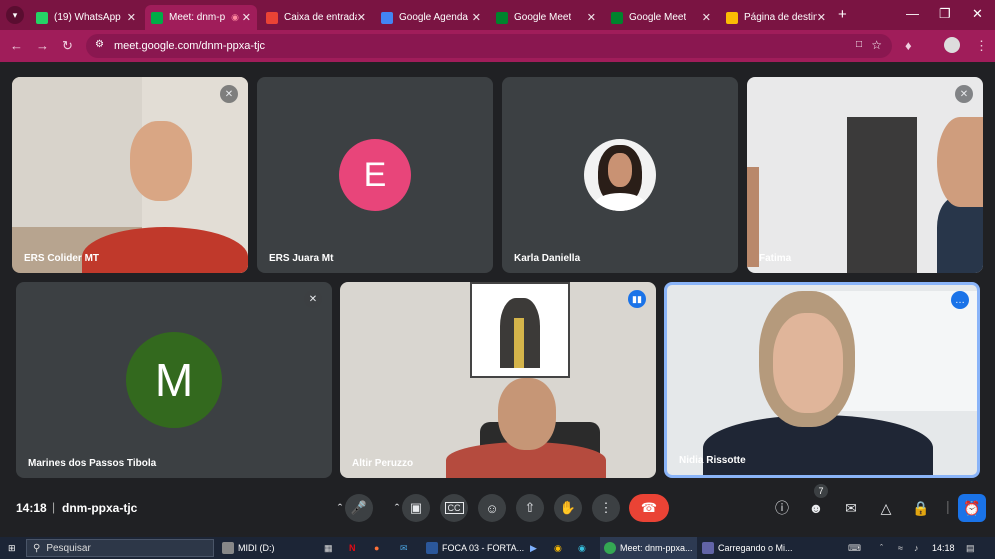 Image resolution: width=995 pixels, height=559 pixels. I want to click on netflix-icon: N, so click(352, 548).